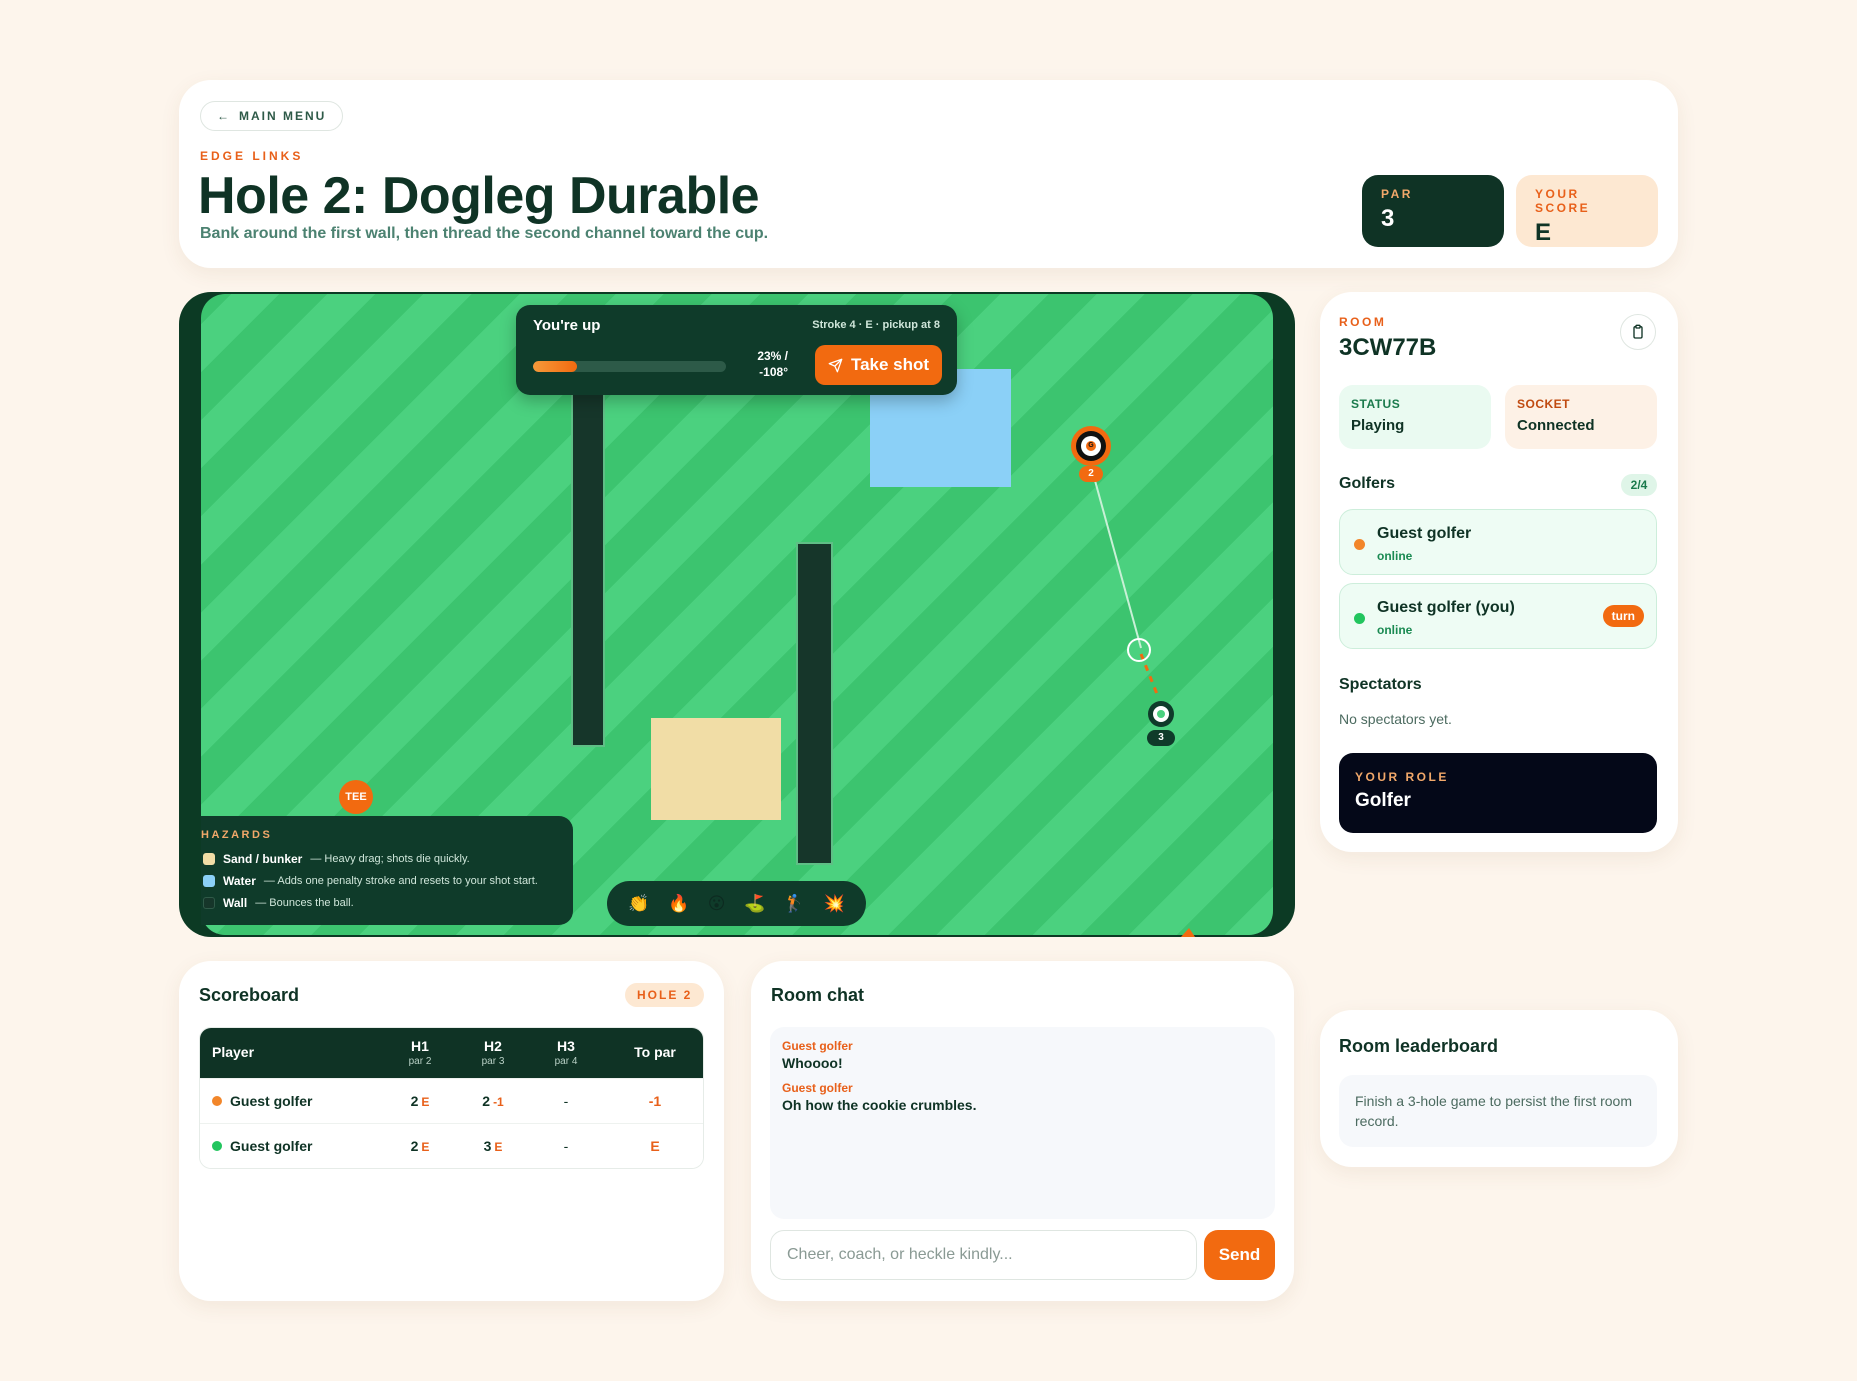 This screenshot has width=1857, height=1381. I want to click on boom-reaction-button: 💥, so click(834, 904).